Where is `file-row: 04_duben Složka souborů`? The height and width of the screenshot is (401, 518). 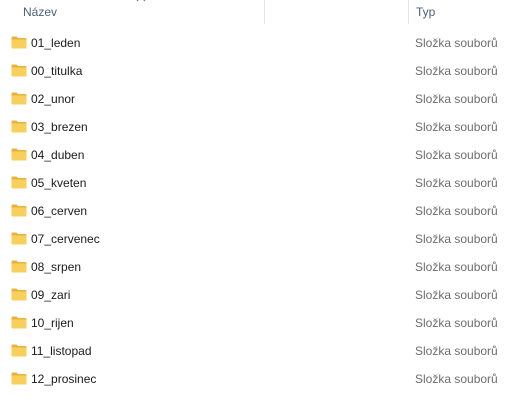
file-row: 04_duben Složka souborů is located at coordinates (259, 155).